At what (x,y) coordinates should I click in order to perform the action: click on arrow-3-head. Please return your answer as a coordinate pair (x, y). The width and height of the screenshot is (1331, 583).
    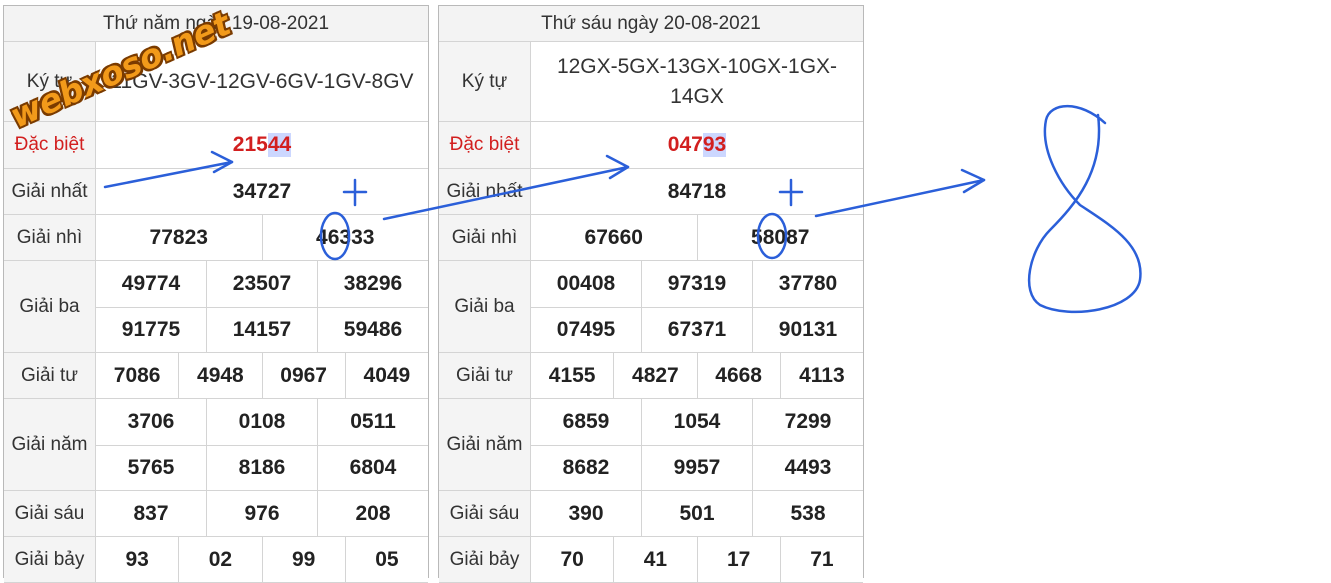
    Looking at the image, I should click on (973, 181).